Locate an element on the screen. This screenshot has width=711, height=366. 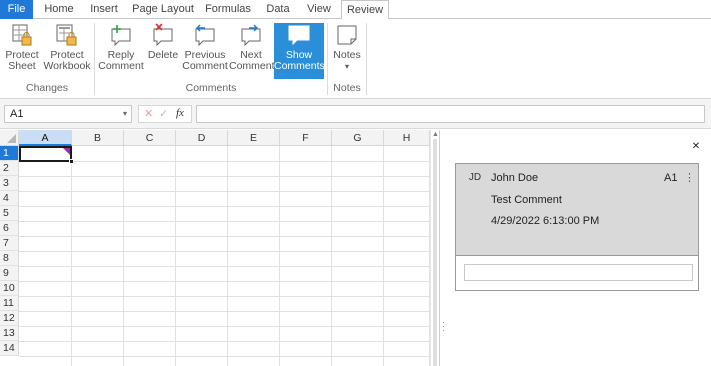
active-cell-a1 is located at coordinates (46, 155).